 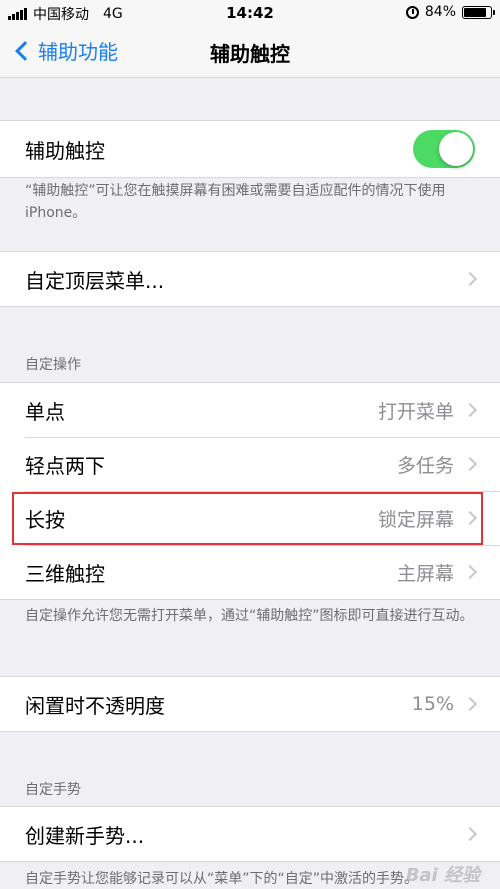 What do you see at coordinates (250, 13) in the screenshot?
I see `status-bar: 中国移动 4G 14:42 84%` at bounding box center [250, 13].